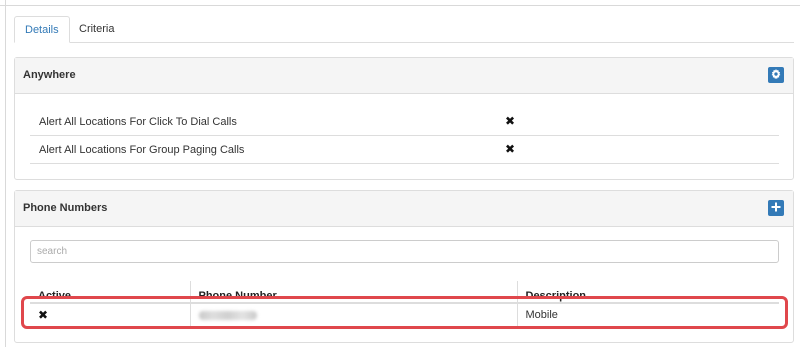  Describe the element at coordinates (3, 173) in the screenshot. I see `window-left-border` at that location.